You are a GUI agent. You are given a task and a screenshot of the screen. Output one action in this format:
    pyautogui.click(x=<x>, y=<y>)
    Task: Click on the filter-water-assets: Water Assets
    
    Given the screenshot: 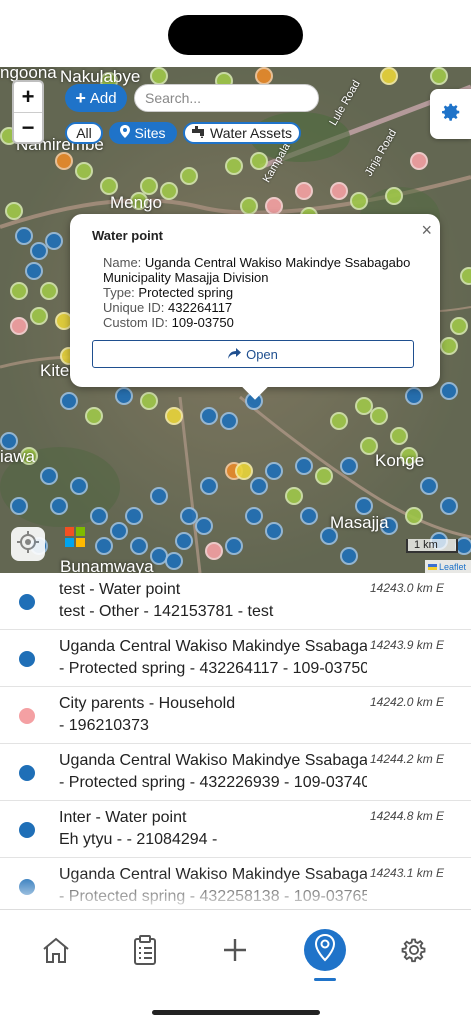 What is the action you would take?
    pyautogui.click(x=242, y=133)
    